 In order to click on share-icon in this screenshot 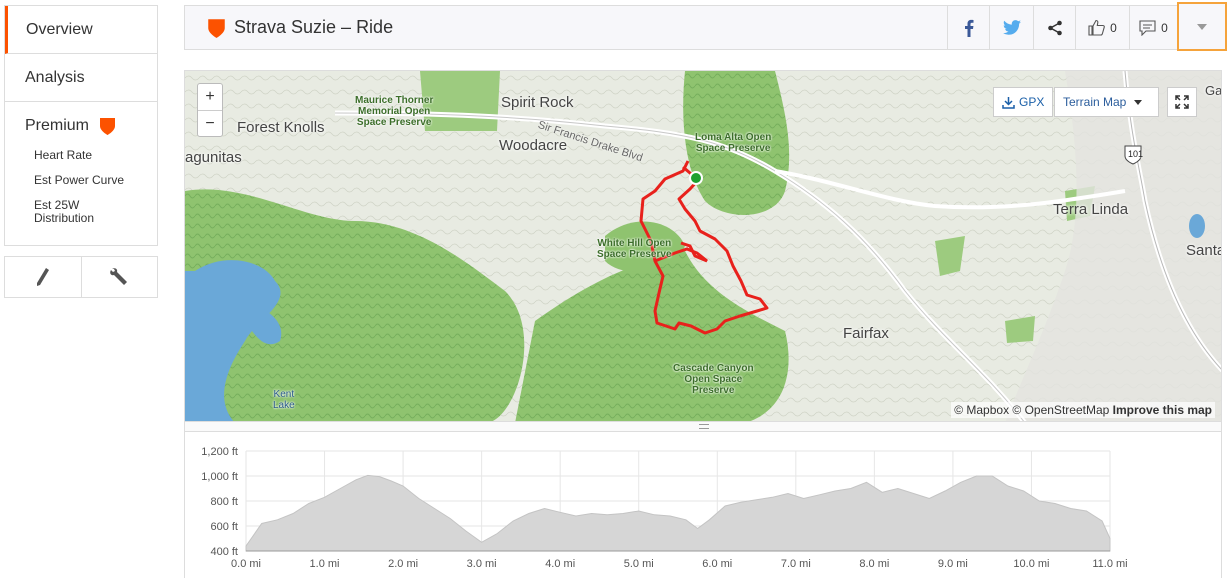, I will do `click(1054, 27)`.